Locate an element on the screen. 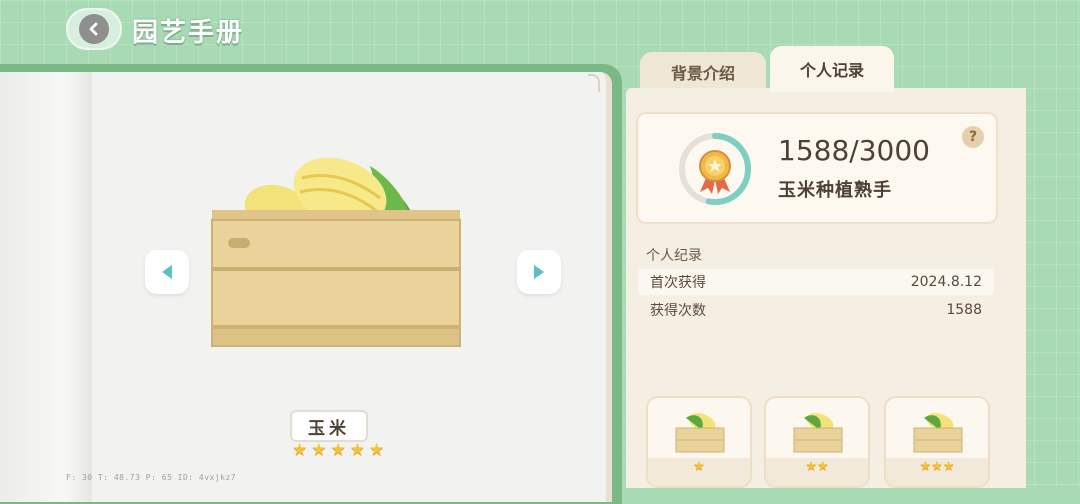 The image size is (1080, 504). variant-card-3: ★★★ is located at coordinates (937, 442).